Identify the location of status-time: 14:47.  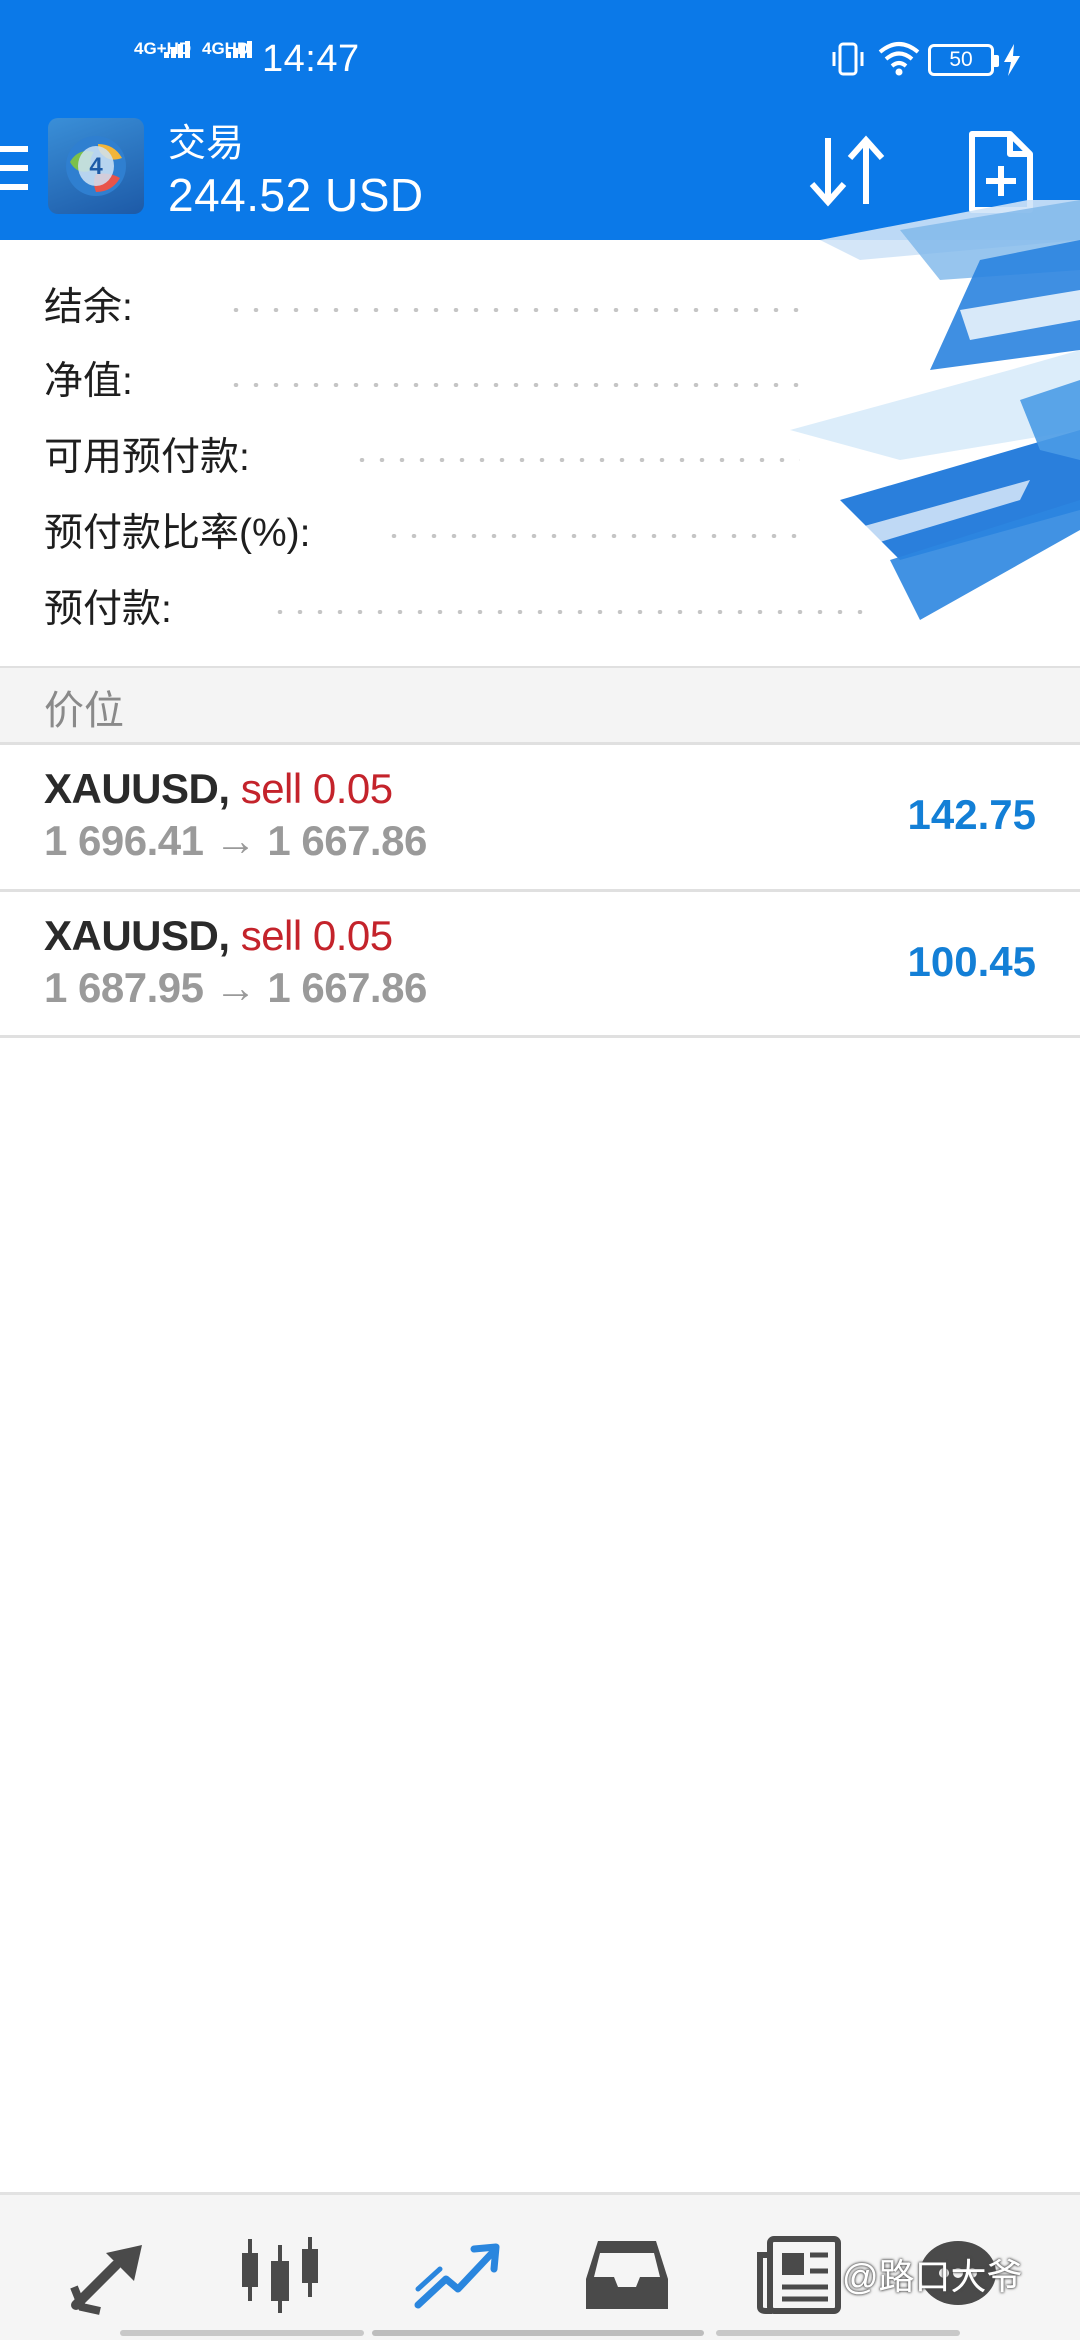
(311, 59).